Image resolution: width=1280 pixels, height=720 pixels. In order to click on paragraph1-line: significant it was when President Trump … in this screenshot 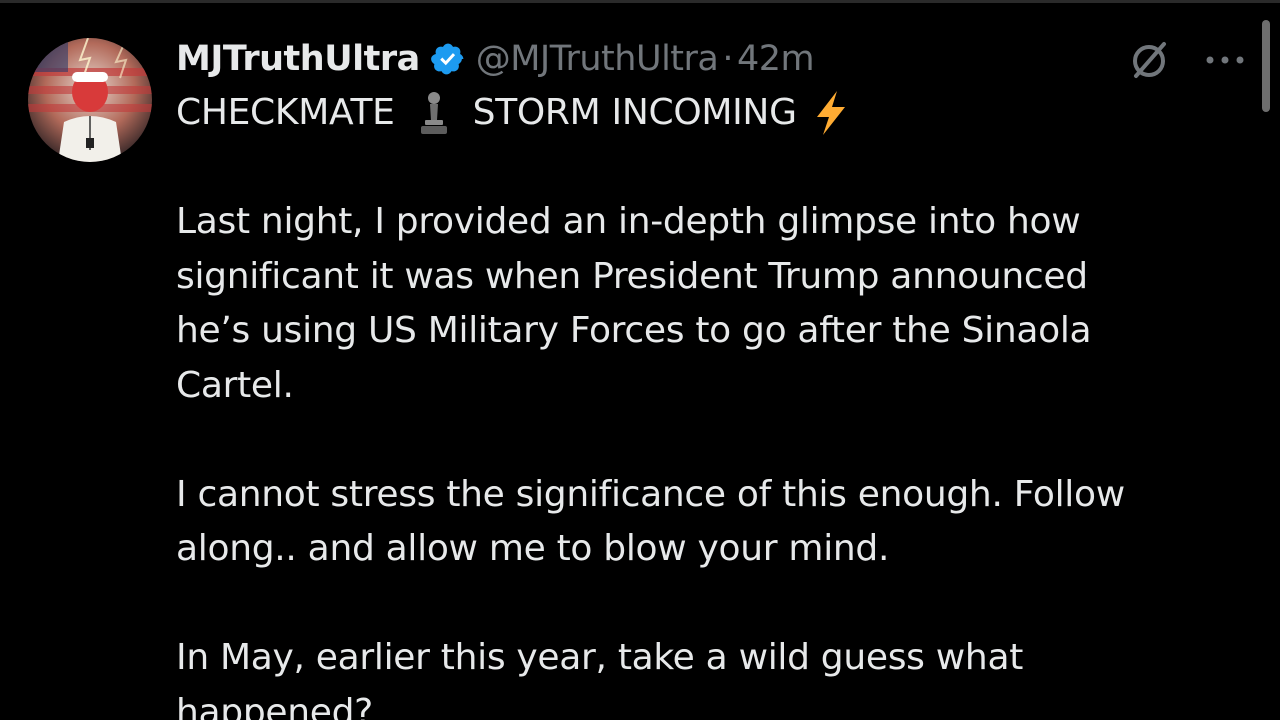, I will do `click(632, 276)`.